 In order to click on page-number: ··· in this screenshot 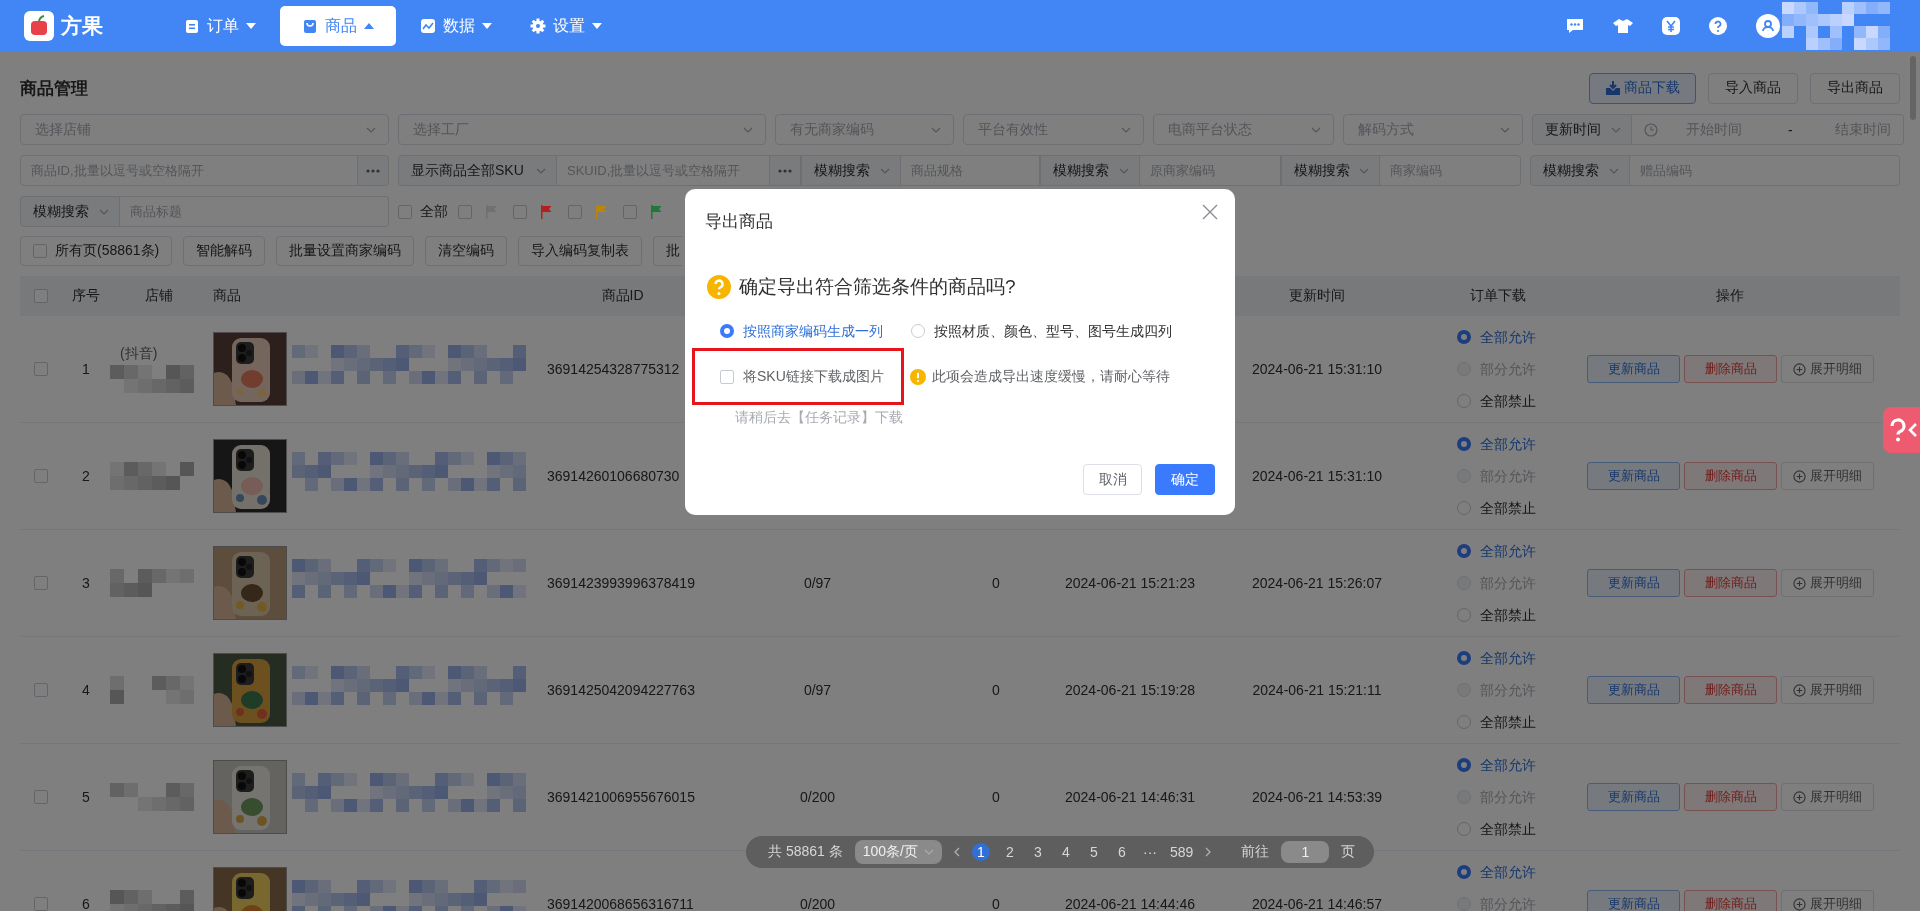, I will do `click(1149, 852)`.